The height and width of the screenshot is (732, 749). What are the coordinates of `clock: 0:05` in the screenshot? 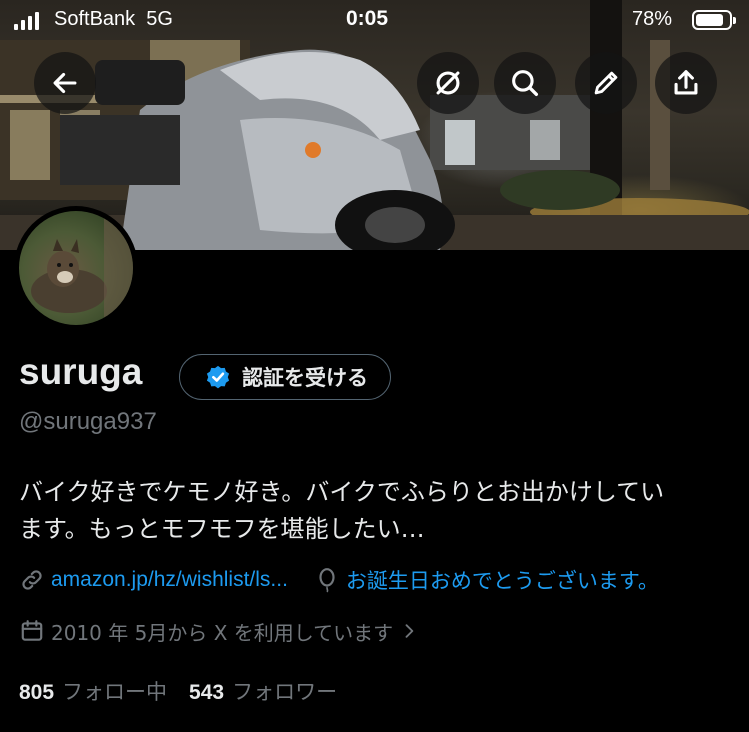 It's located at (367, 18).